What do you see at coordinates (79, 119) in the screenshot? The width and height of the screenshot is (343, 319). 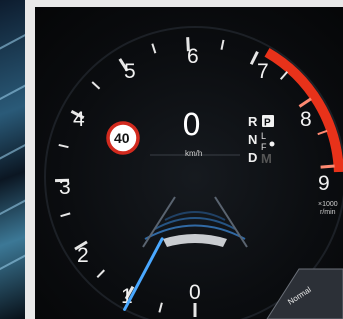 I see `tach-number-4: 4` at bounding box center [79, 119].